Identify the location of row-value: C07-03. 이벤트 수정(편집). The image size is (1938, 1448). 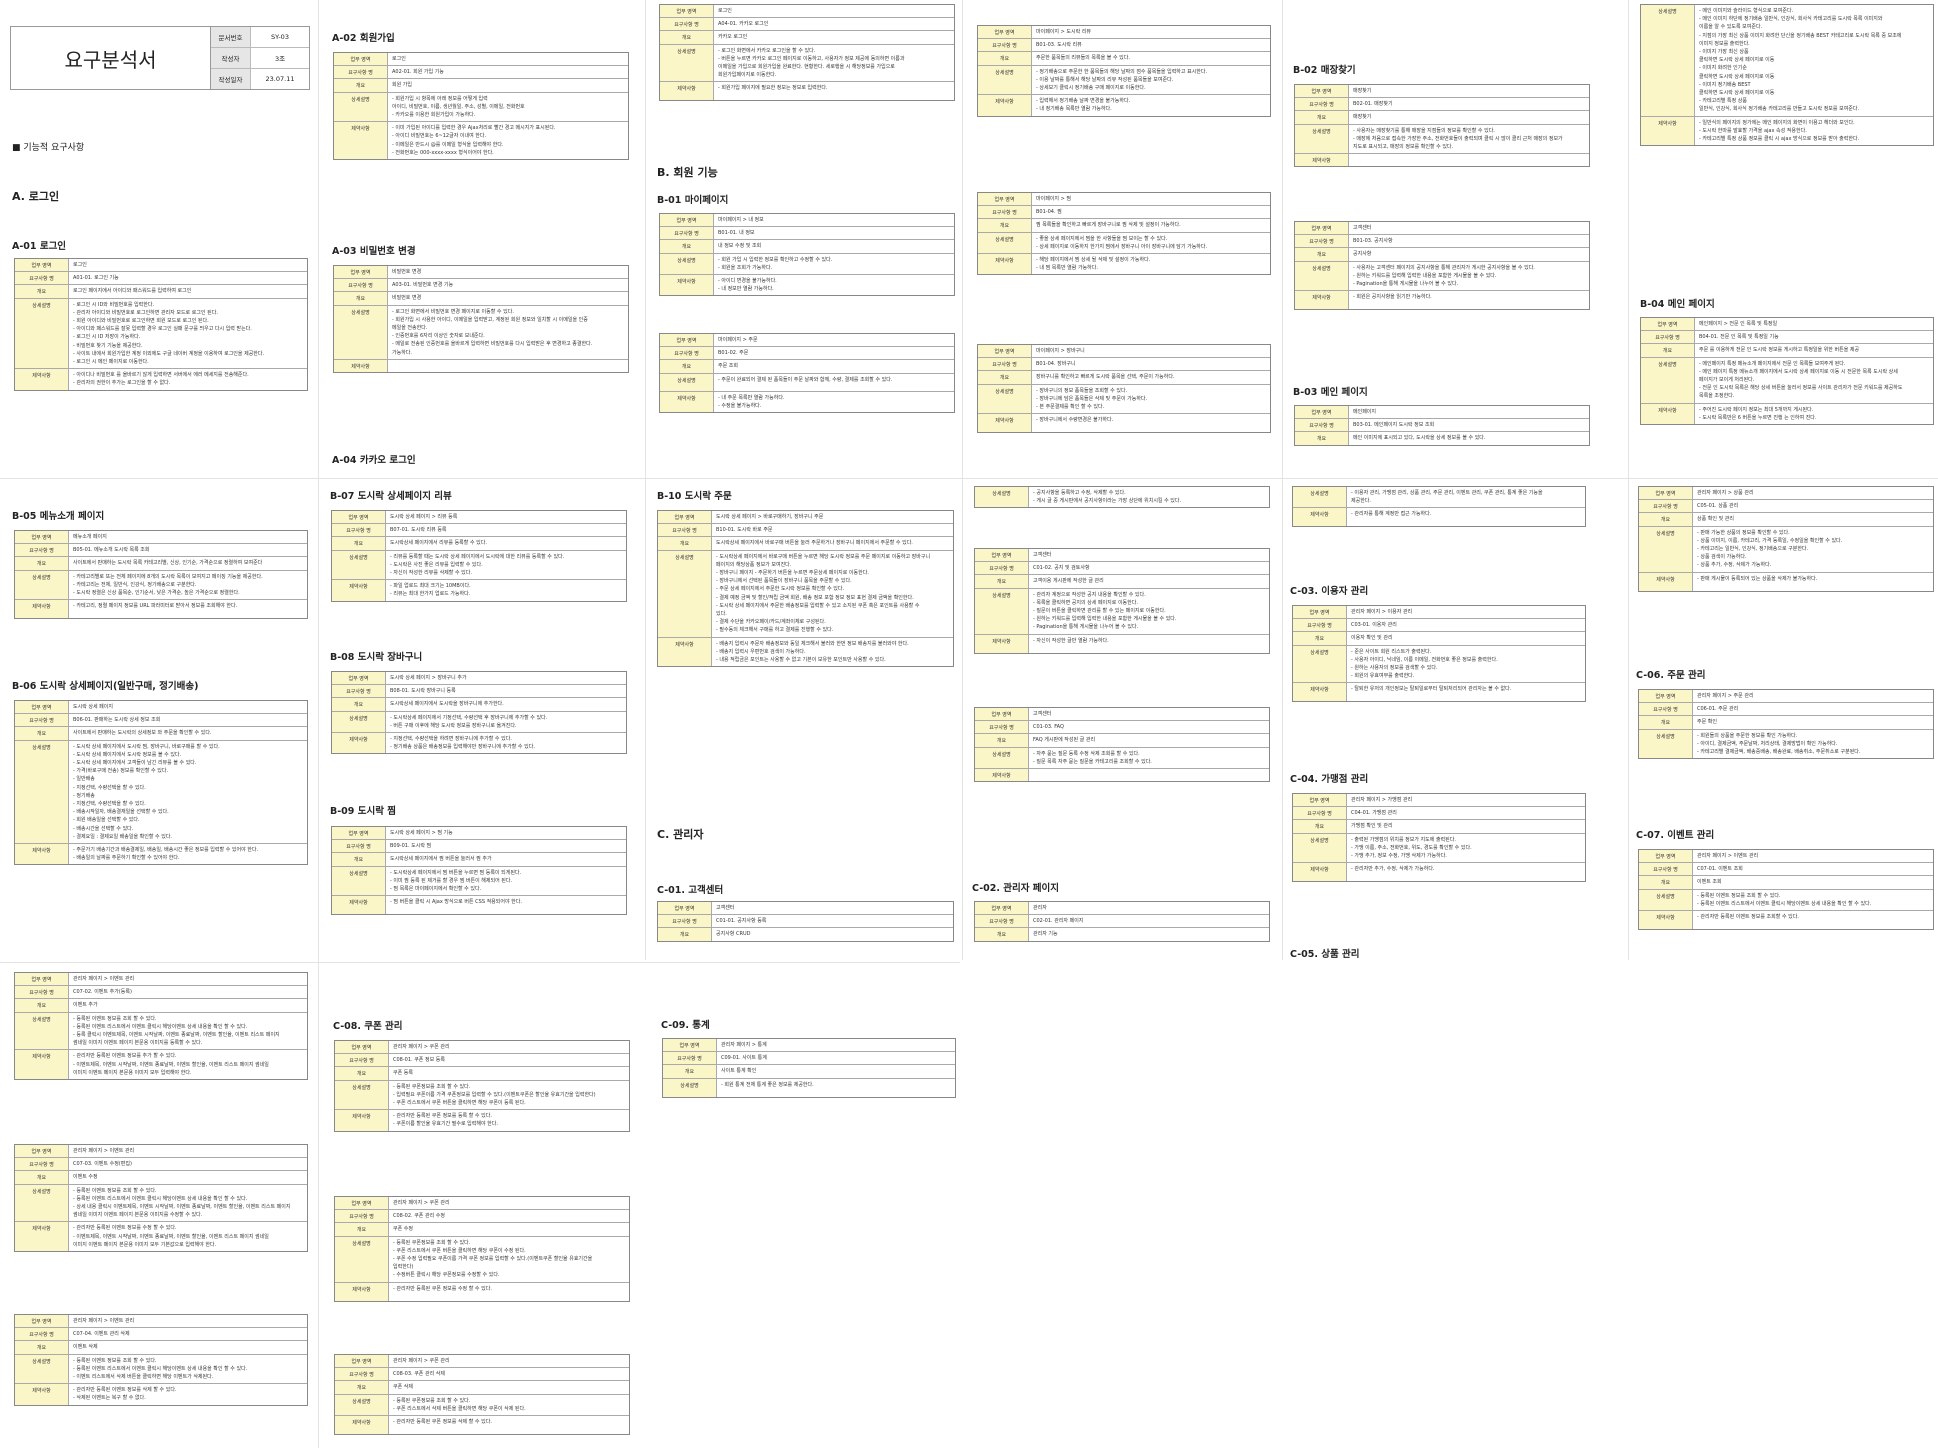
(102, 1164).